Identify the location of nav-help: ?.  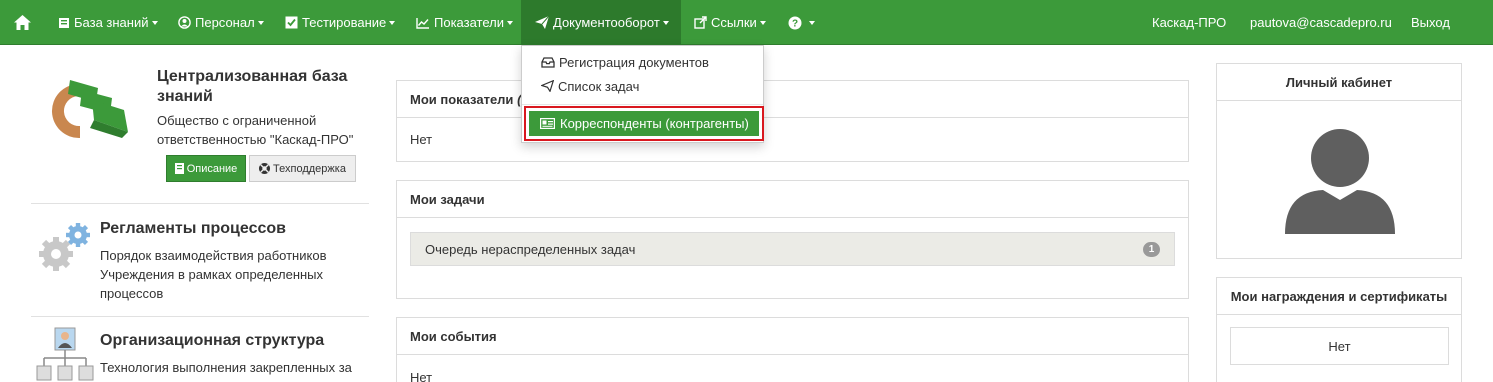
(801, 22).